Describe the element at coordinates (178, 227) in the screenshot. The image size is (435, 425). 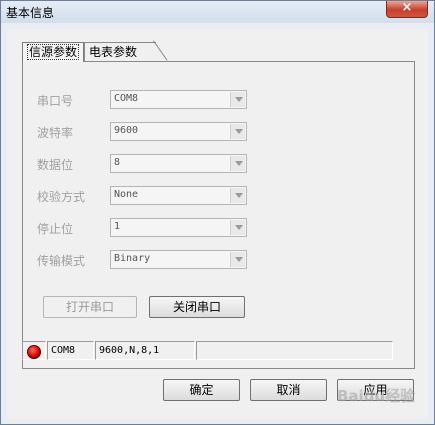
I see `stopbits-select: 1` at that location.